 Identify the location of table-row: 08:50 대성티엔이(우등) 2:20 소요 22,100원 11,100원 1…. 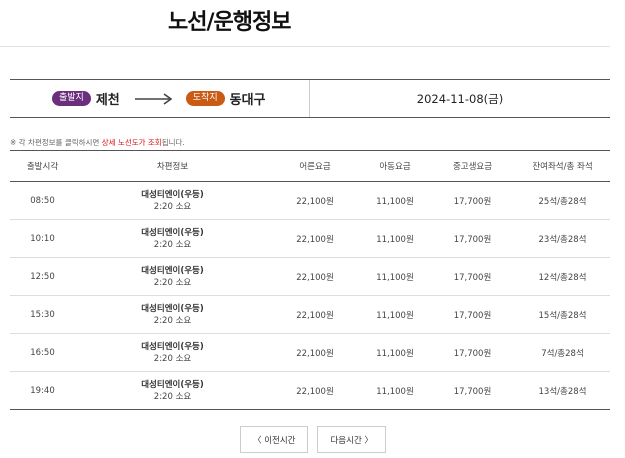
(310, 200).